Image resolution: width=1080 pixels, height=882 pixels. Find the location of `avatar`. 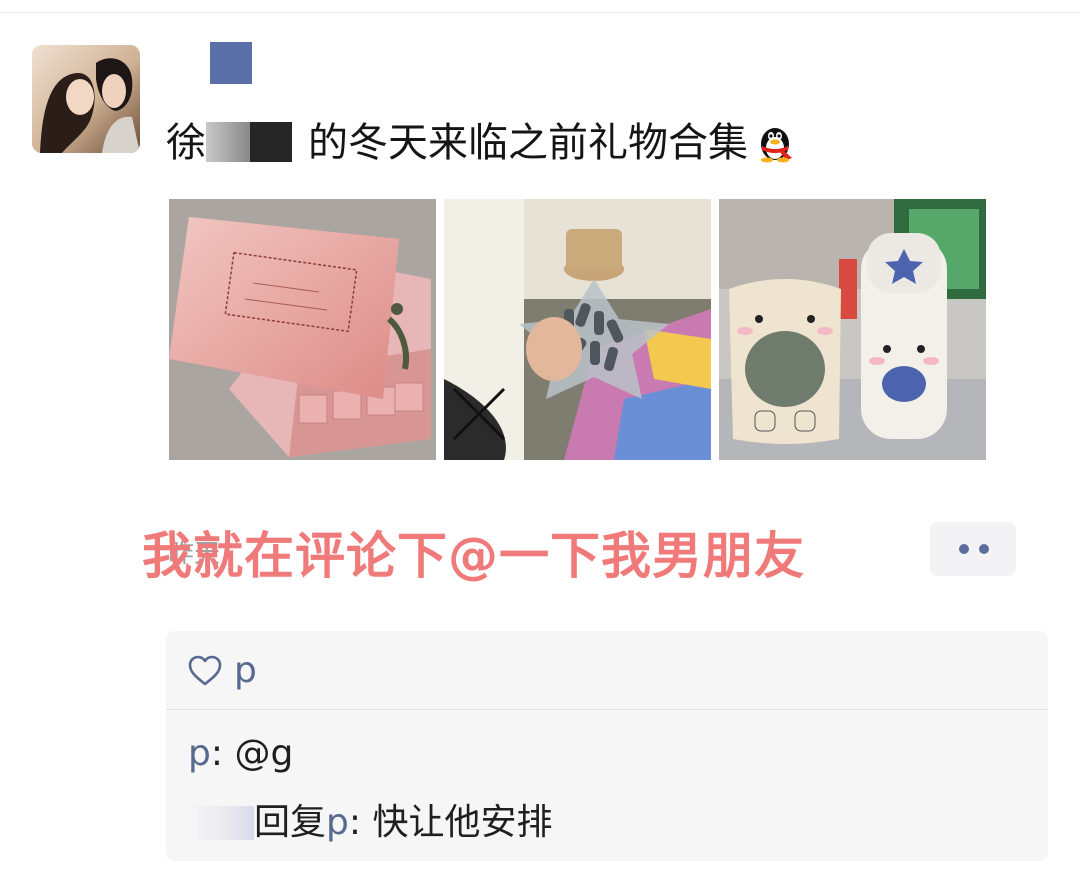

avatar is located at coordinates (86, 99).